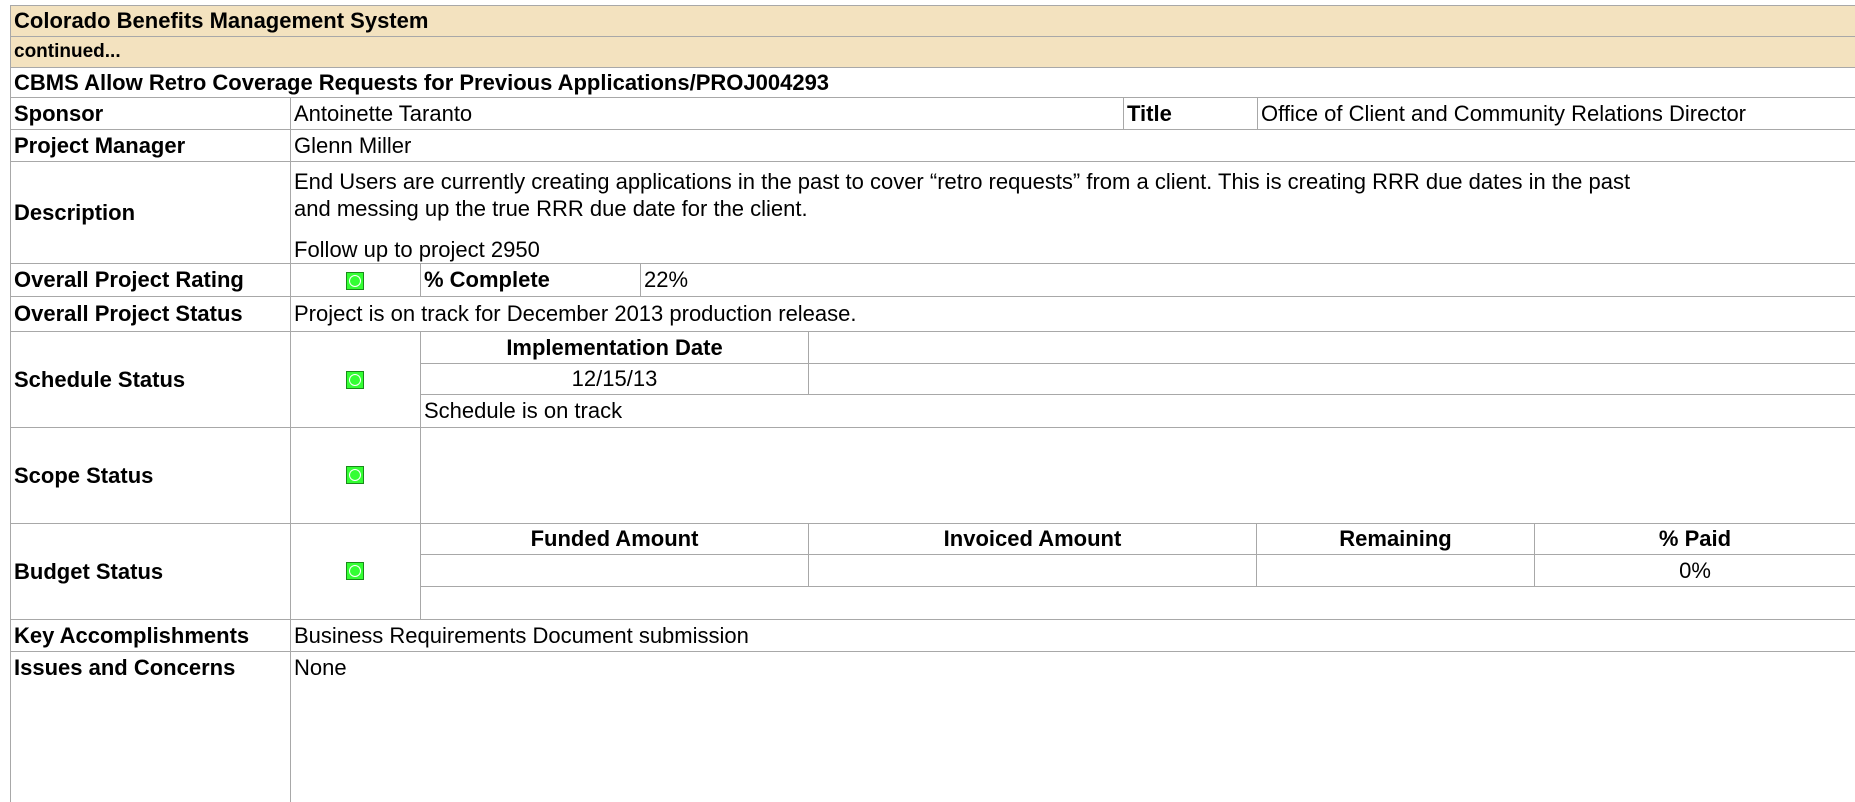  Describe the element at coordinates (932, 52) in the screenshot. I see `continued-band` at that location.